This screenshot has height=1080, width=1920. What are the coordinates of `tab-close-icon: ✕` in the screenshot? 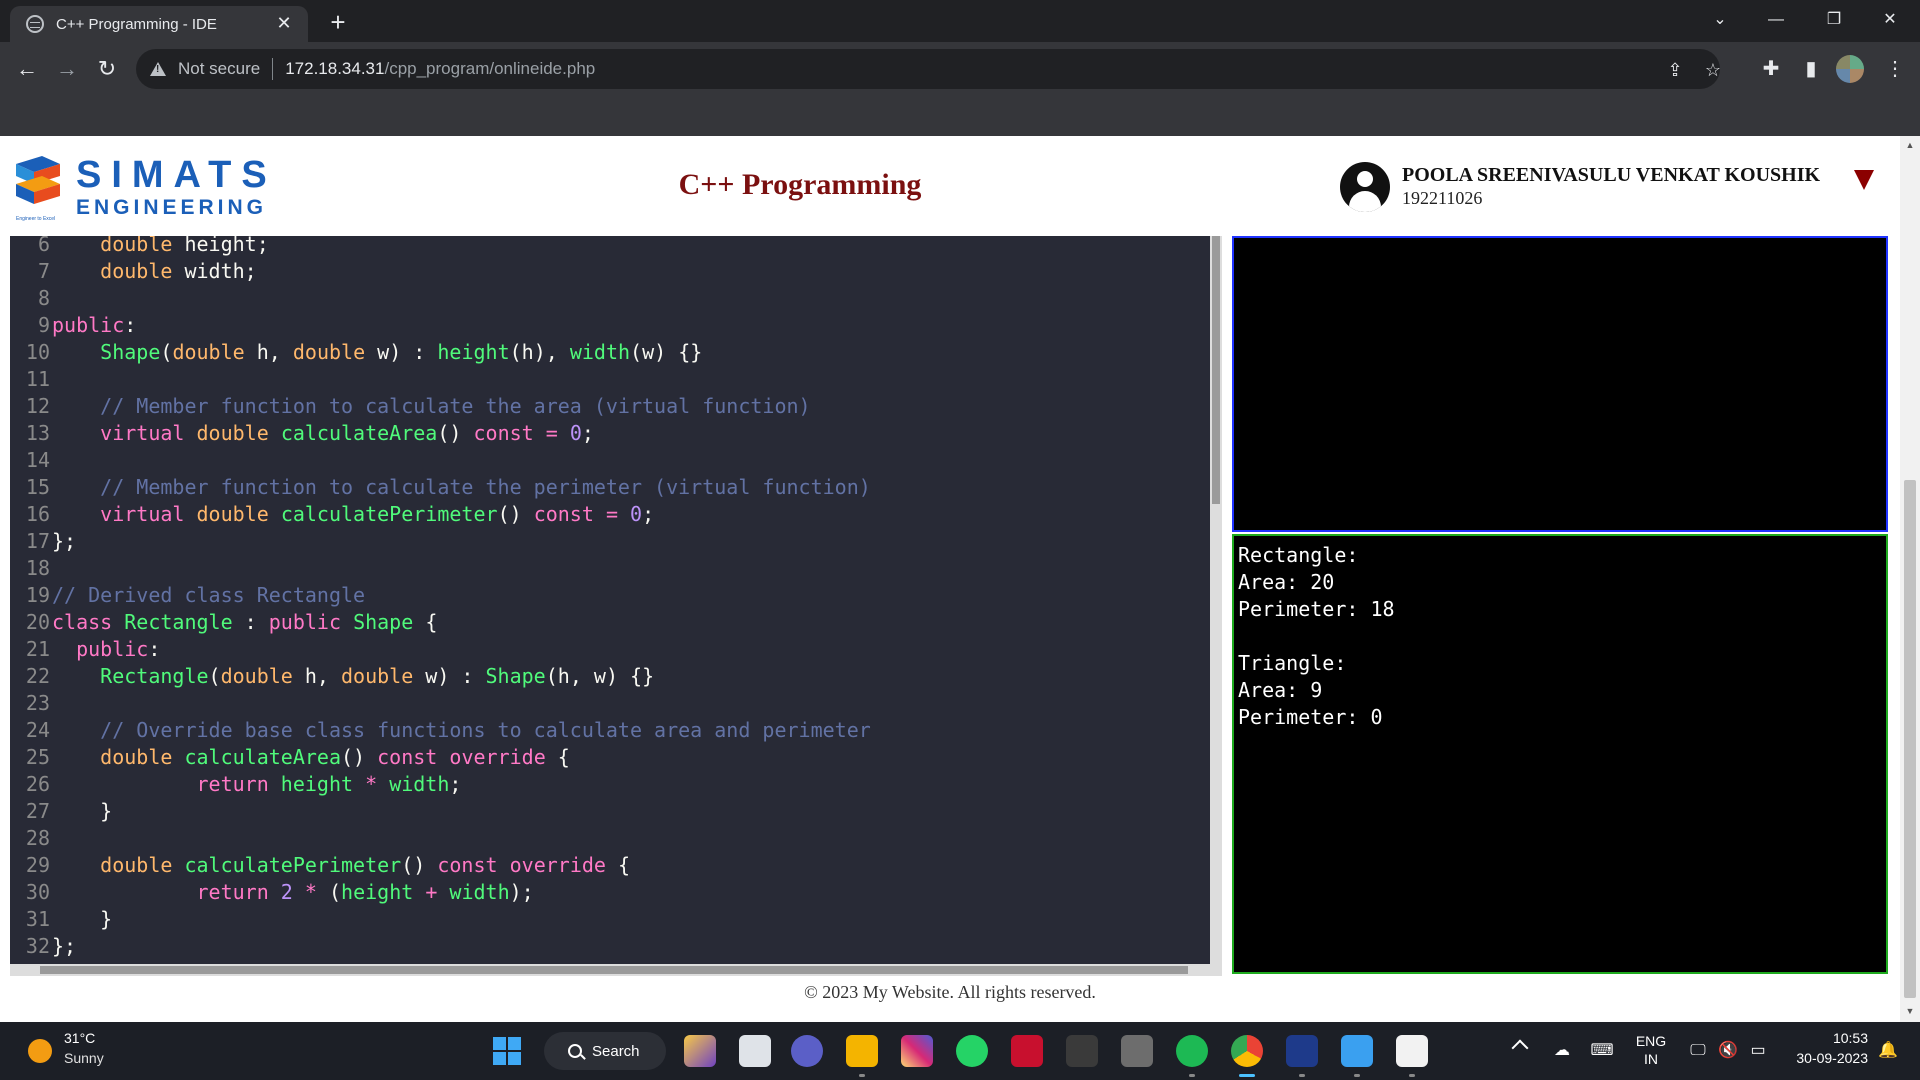 It's located at (284, 23).